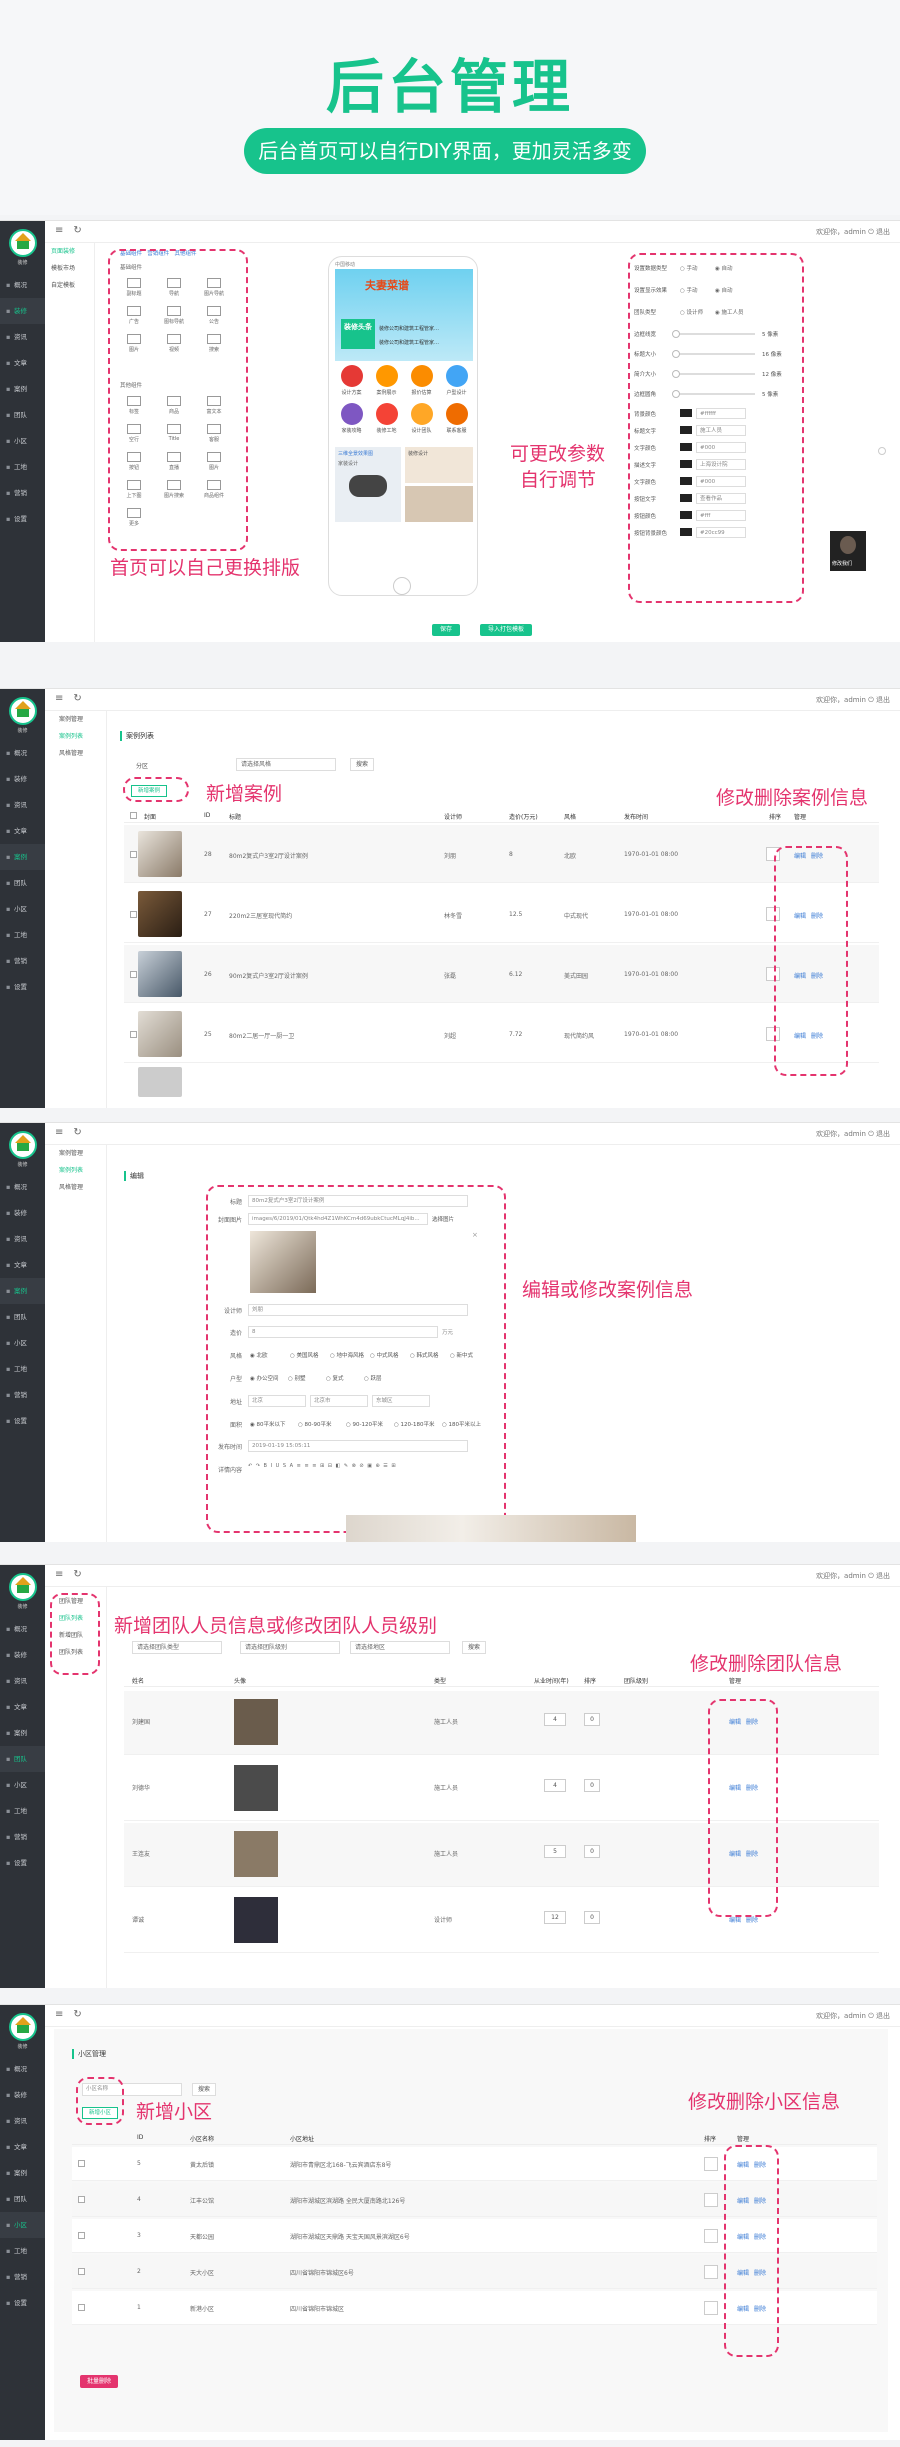 This screenshot has width=900, height=2447. I want to click on phone-nav-item: 设计方案, so click(351, 380).